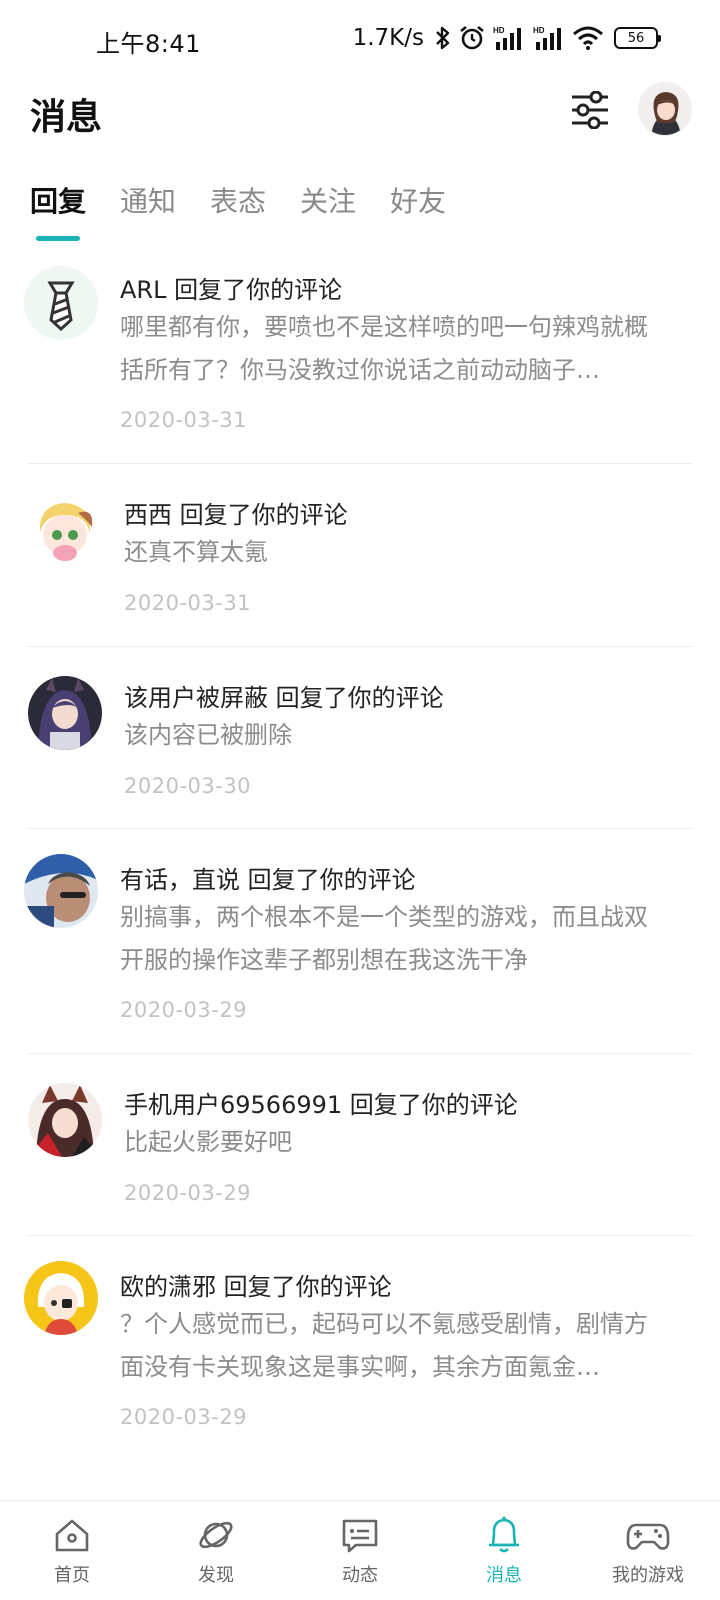 The height and width of the screenshot is (1600, 720). What do you see at coordinates (418, 210) in the screenshot?
I see `tab-friends: 好友` at bounding box center [418, 210].